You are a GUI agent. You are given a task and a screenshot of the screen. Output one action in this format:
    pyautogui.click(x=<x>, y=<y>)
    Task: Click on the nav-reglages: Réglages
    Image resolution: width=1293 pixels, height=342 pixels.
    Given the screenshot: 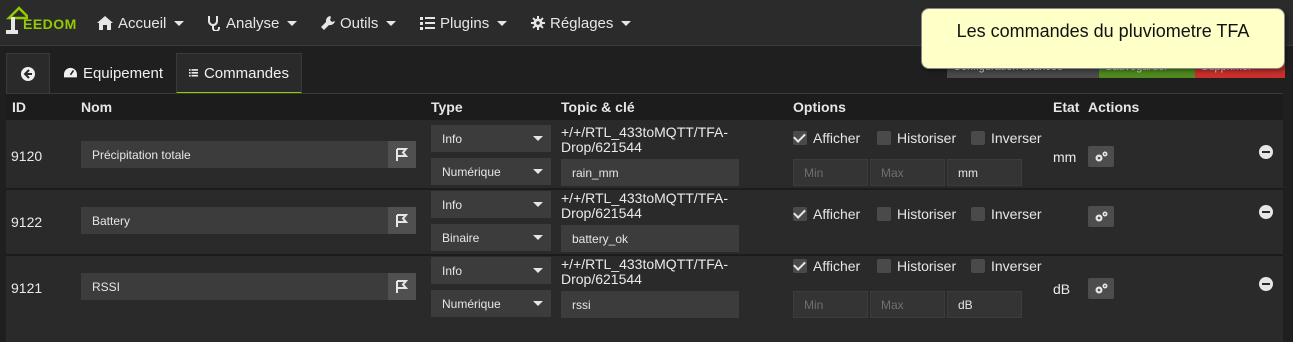 What is the action you would take?
    pyautogui.click(x=581, y=23)
    